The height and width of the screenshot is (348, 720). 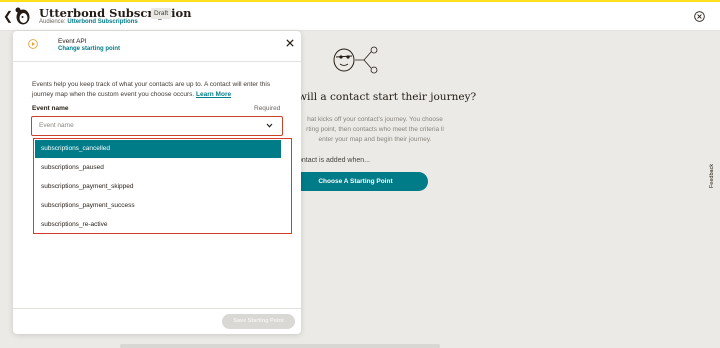 What do you see at coordinates (158, 187) in the screenshot?
I see `dropdown-option: subscriptions_payment_skipped` at bounding box center [158, 187].